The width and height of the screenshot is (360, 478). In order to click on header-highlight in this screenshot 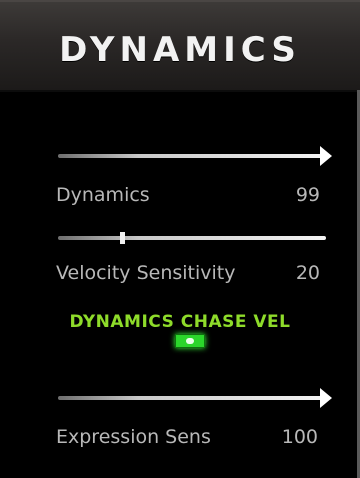, I will do `click(180, 1)`.